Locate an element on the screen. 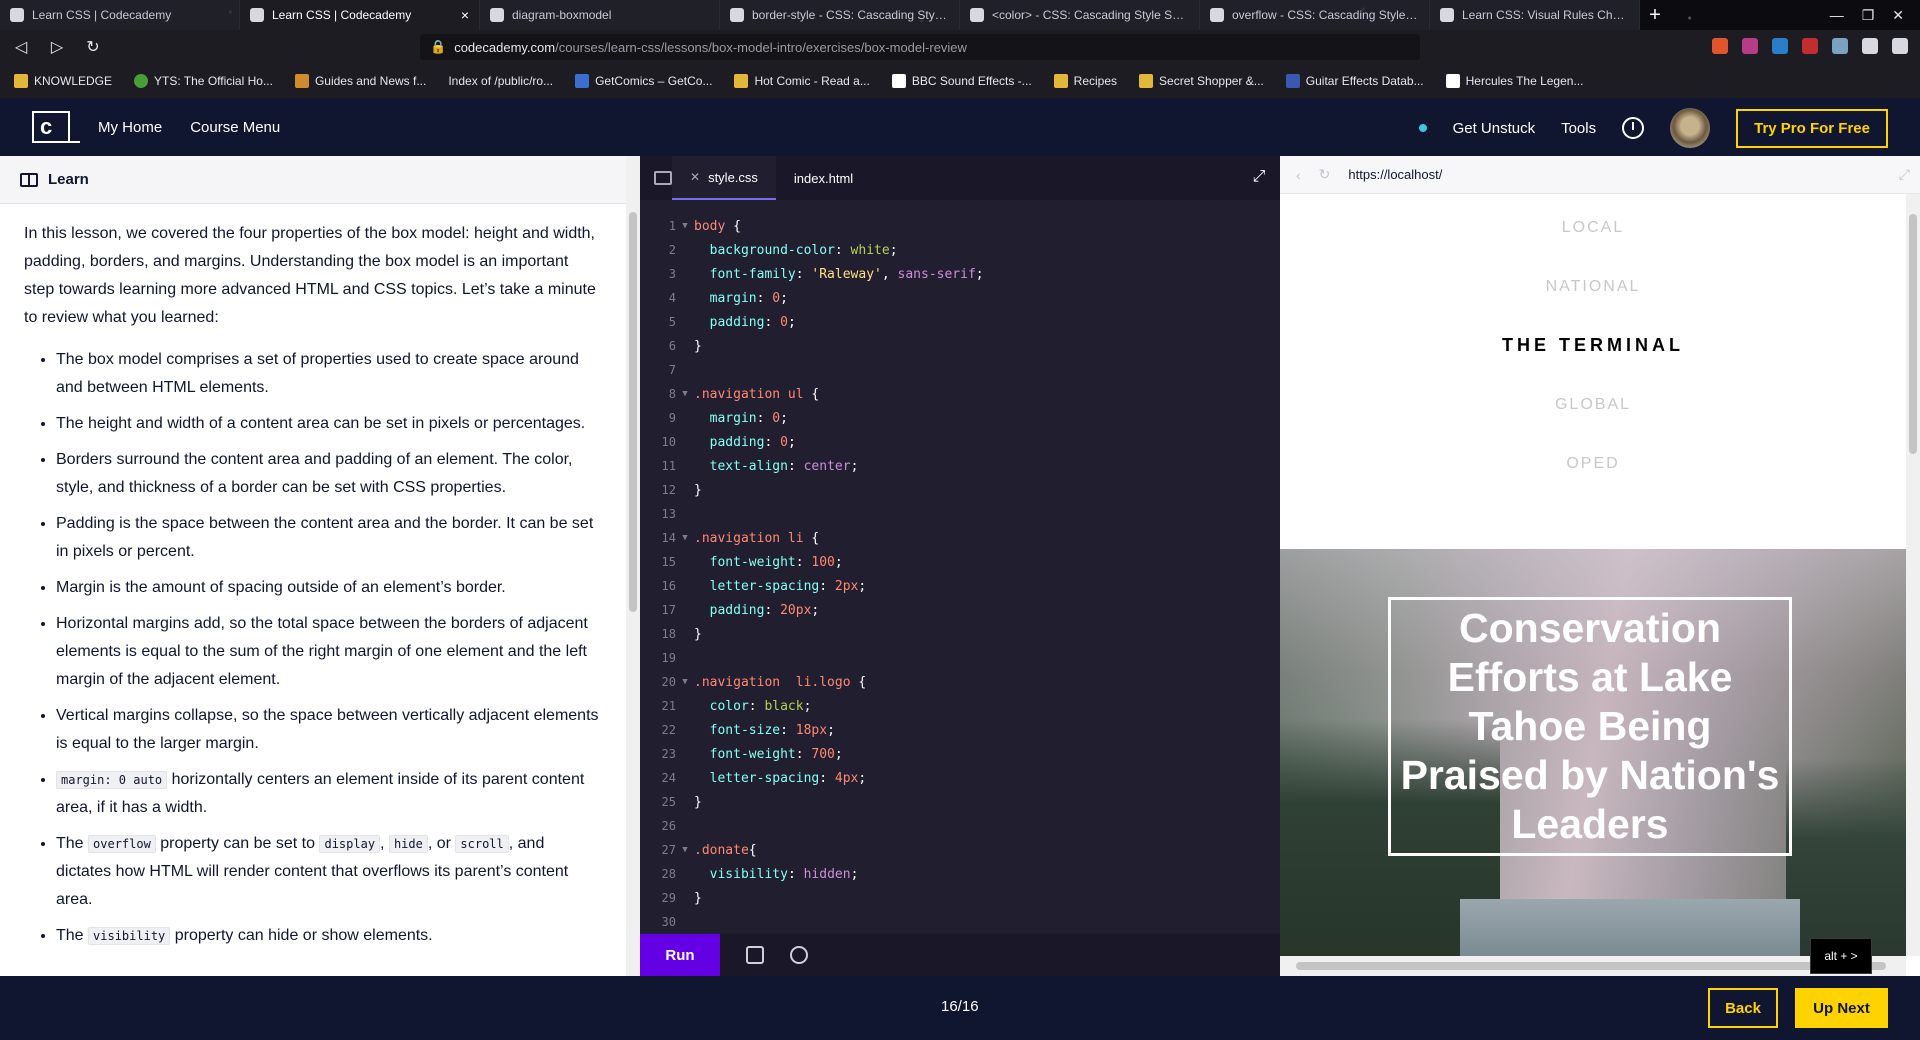 The image size is (1920, 1040). run-bar: Run is located at coordinates (960, 955).